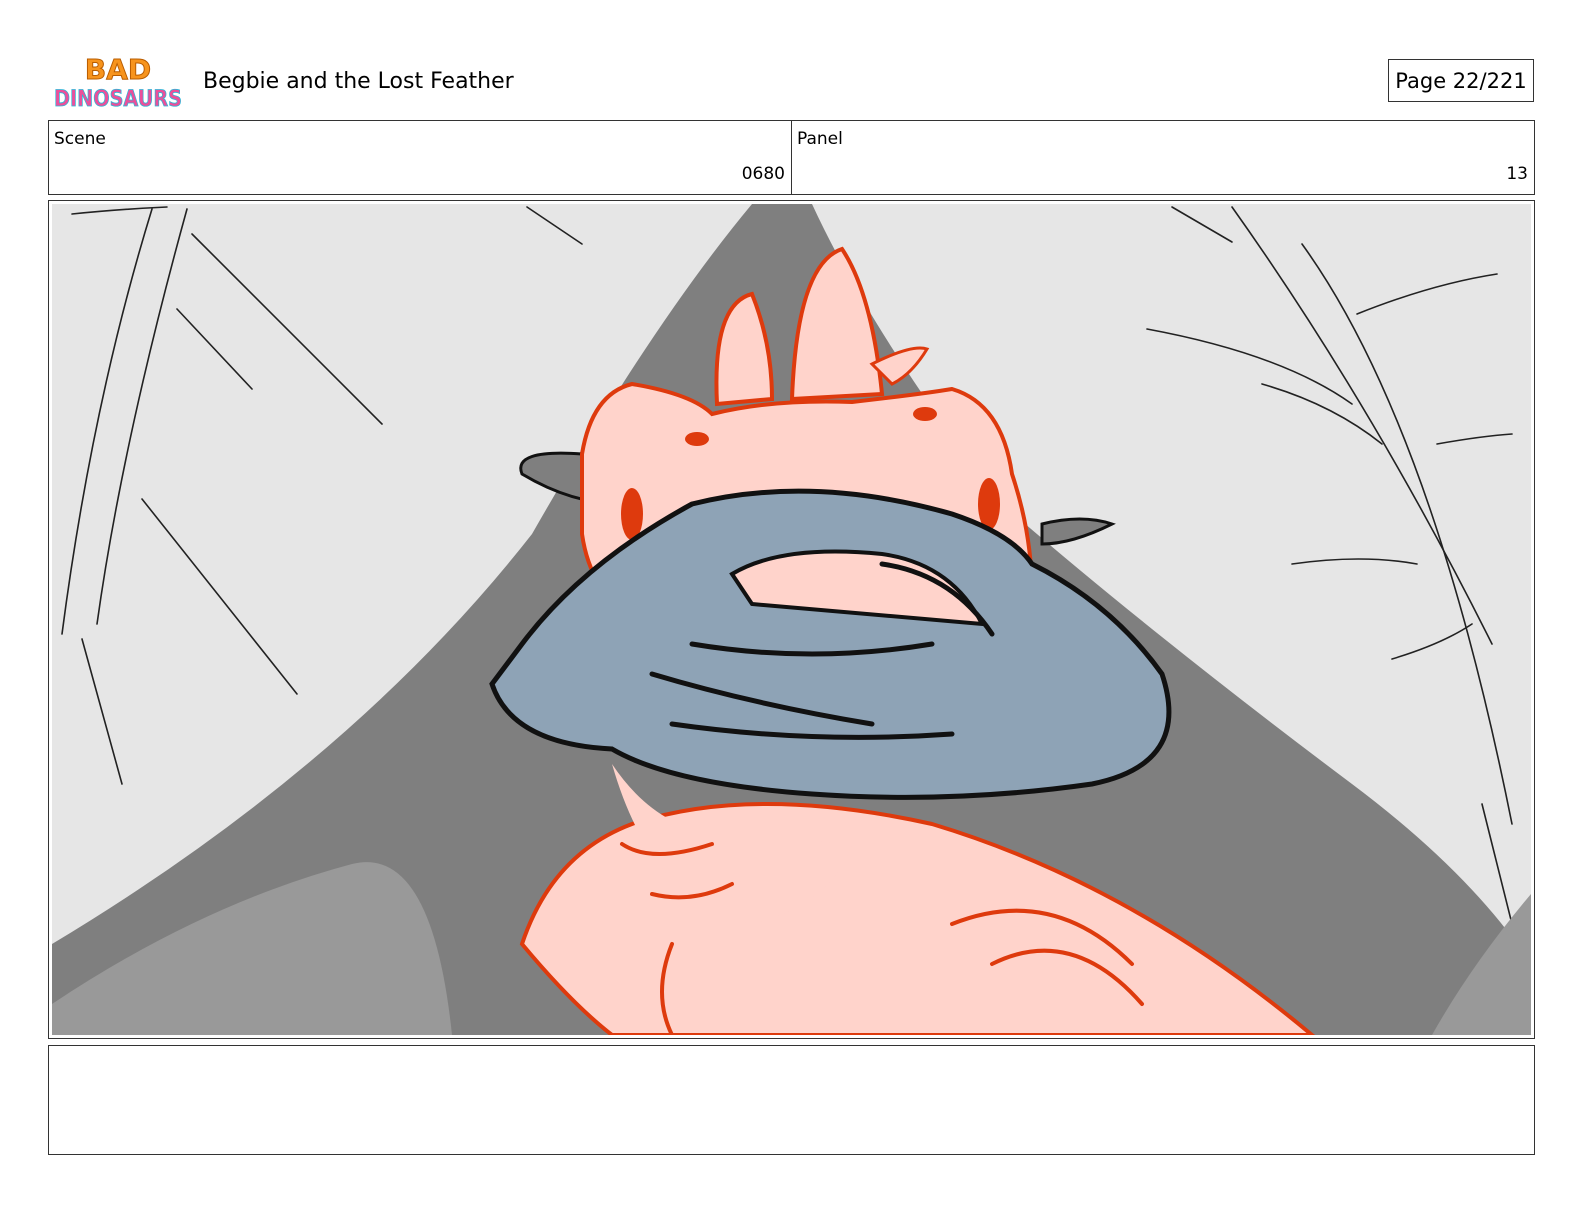 The image size is (1584, 1224). Describe the element at coordinates (420, 157) in the screenshot. I see `scene-cell: Scene 0680` at that location.